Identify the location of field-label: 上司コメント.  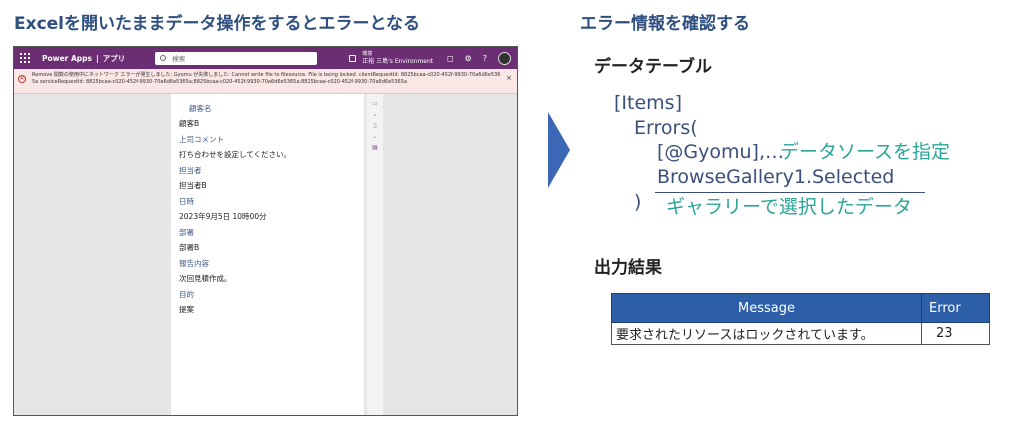
(201, 139).